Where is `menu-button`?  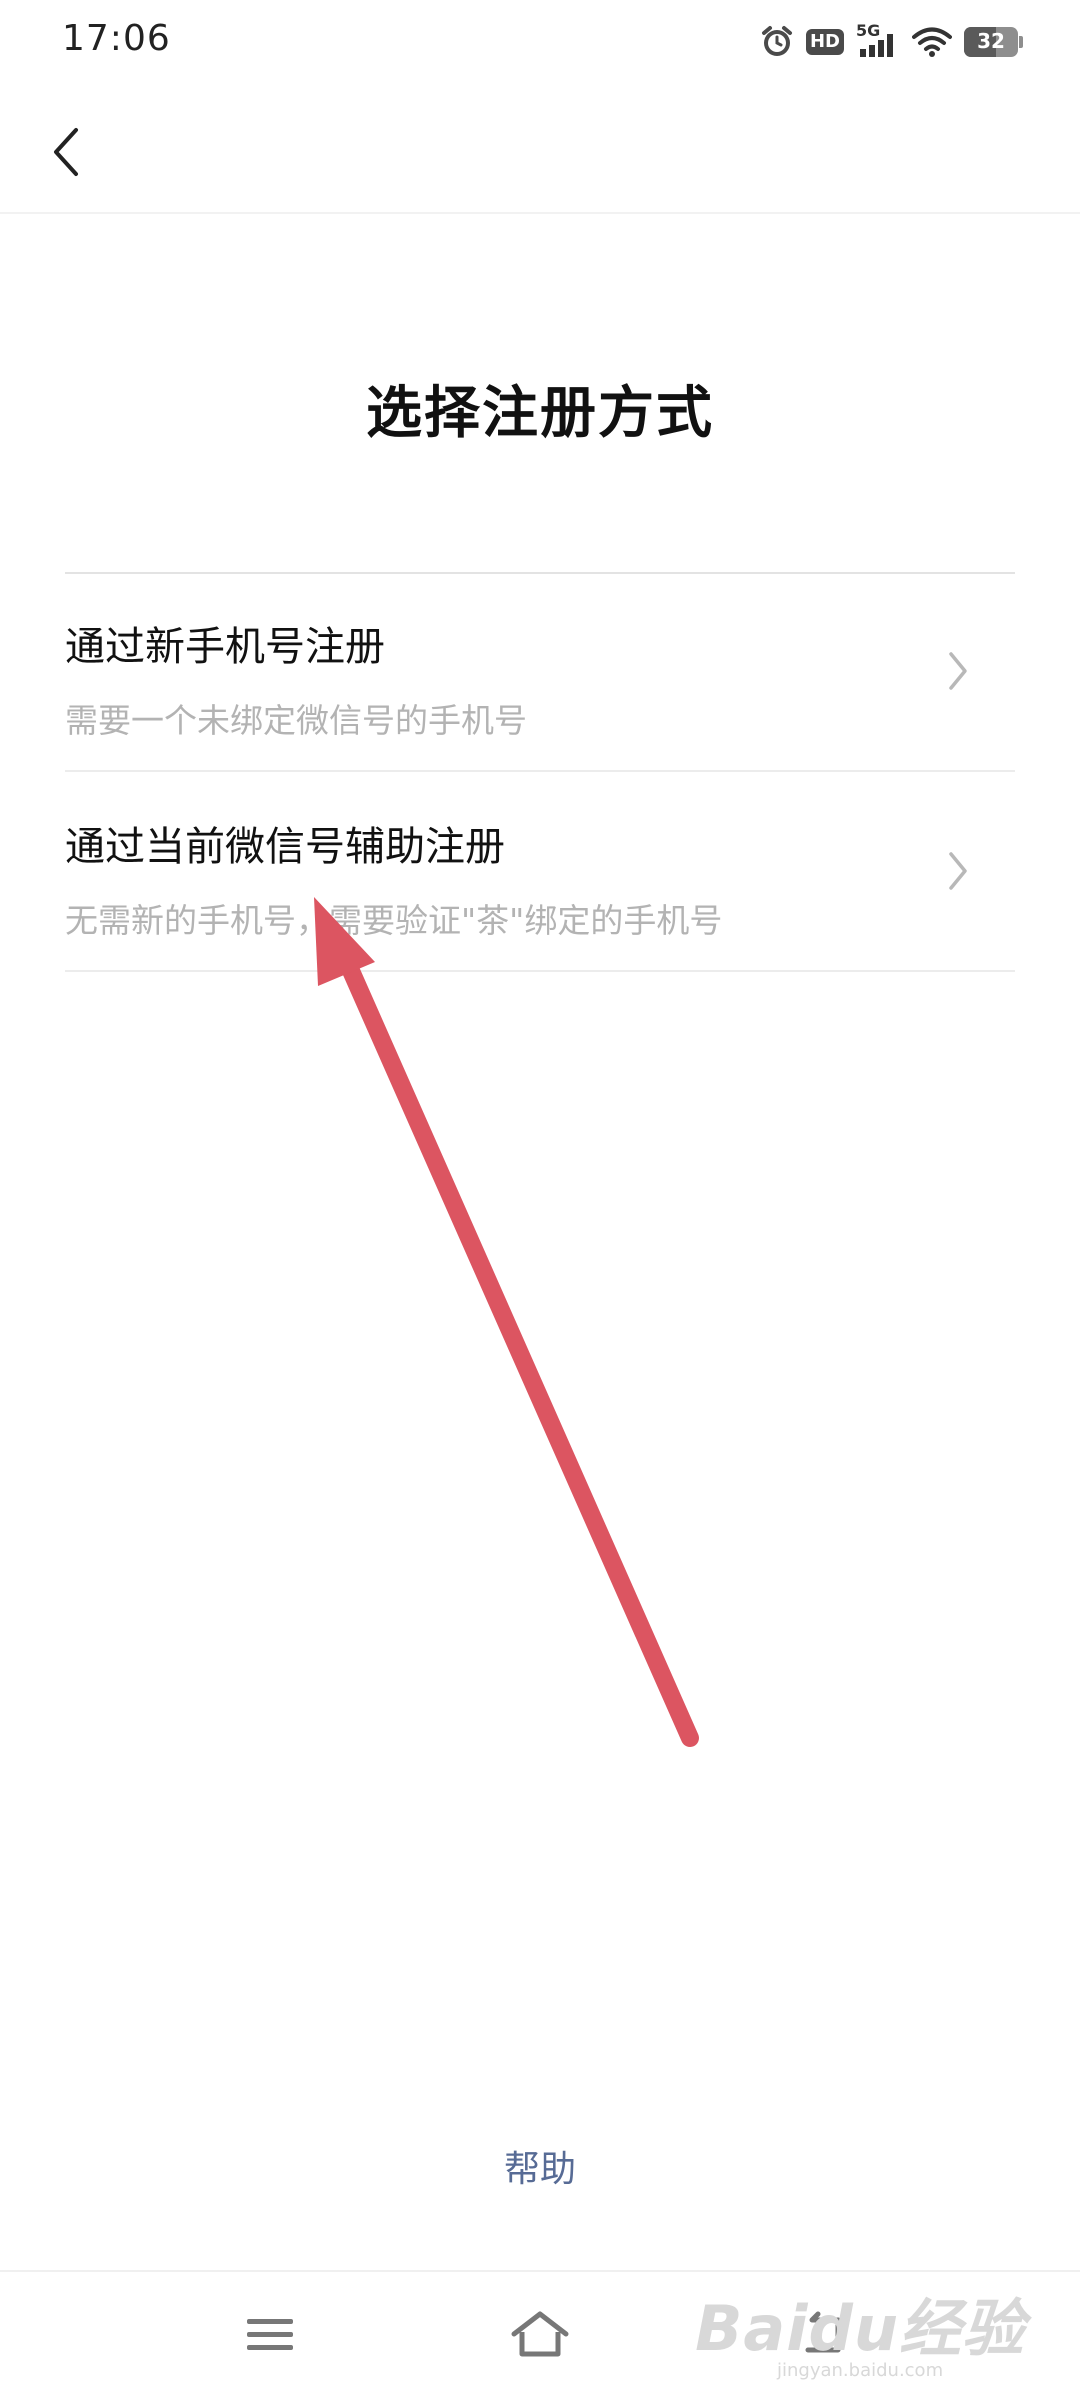 menu-button is located at coordinates (270, 2335).